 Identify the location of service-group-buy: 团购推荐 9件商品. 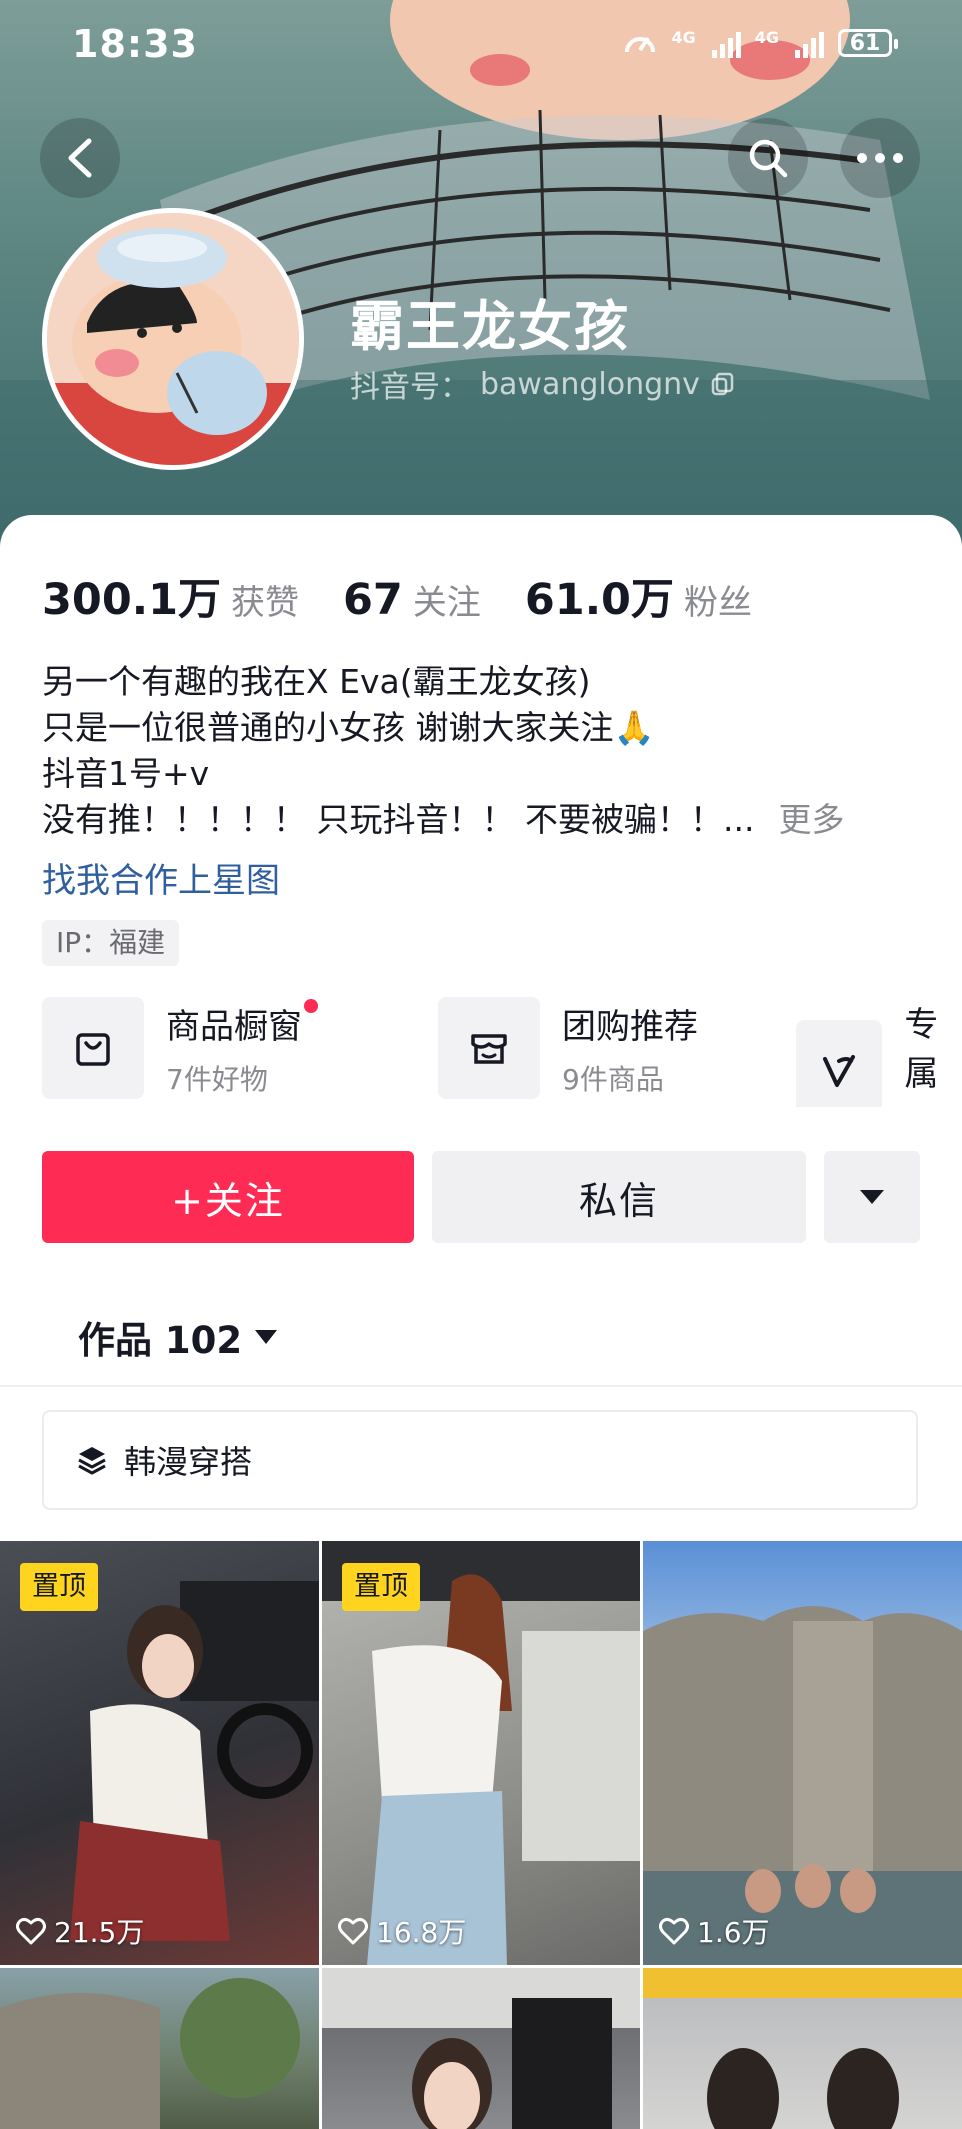
(568, 1048).